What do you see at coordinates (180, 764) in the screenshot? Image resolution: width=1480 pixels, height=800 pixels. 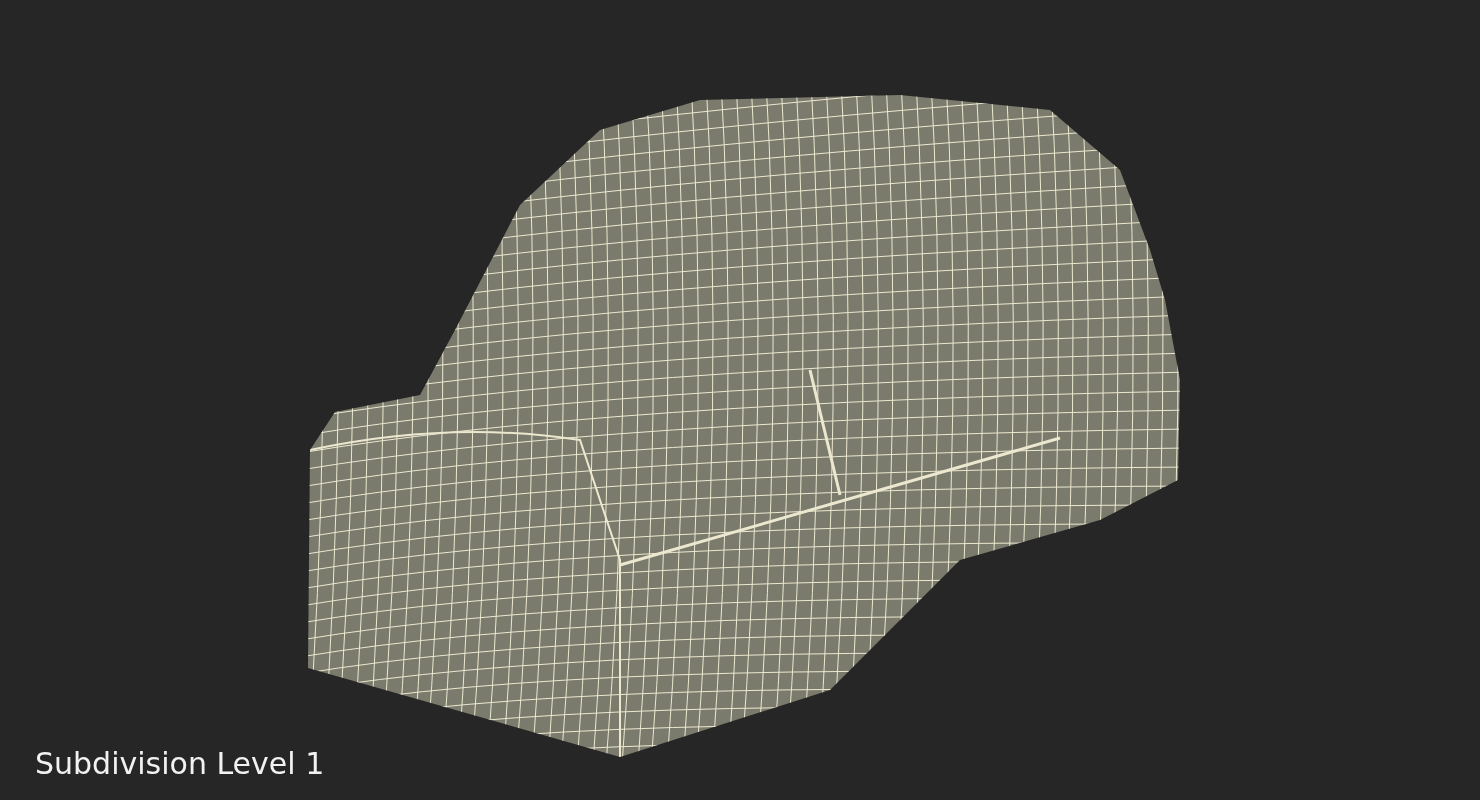 I see `caption-text: Subdivision Level 1` at bounding box center [180, 764].